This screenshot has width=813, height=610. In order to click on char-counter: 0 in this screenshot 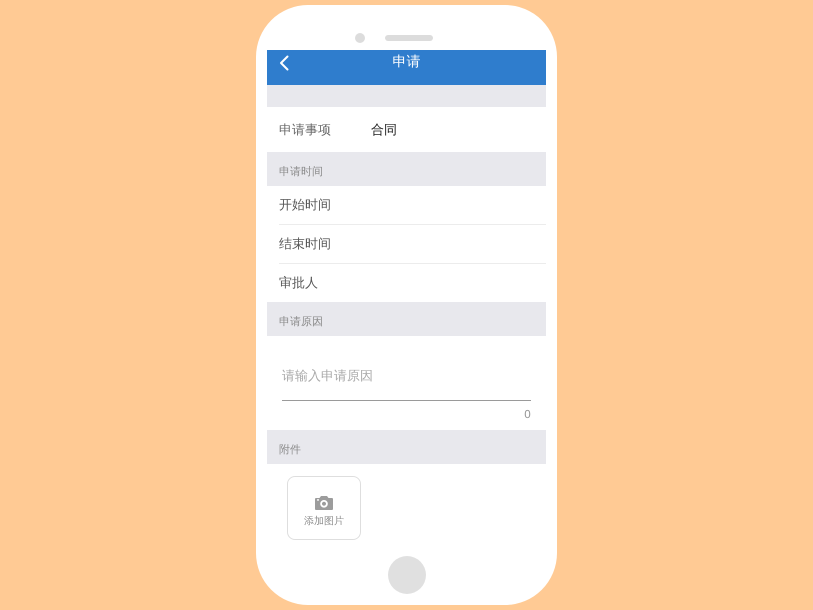, I will do `click(527, 414)`.